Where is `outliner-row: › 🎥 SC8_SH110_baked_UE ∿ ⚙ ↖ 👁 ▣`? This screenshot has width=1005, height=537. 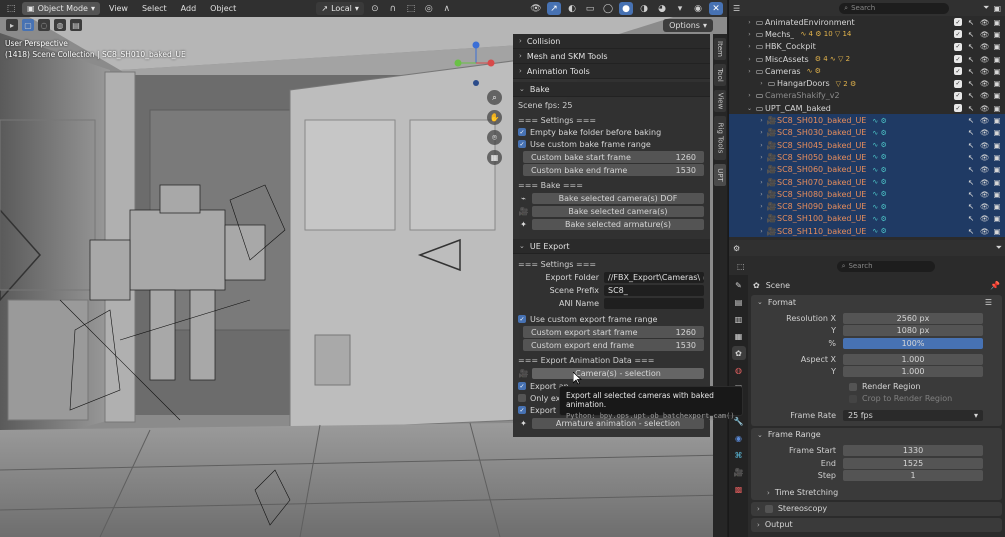
outliner-row: › 🎥 SC8_SH110_baked_UE ∿ ⚙ ↖ 👁 ▣ is located at coordinates (867, 231).